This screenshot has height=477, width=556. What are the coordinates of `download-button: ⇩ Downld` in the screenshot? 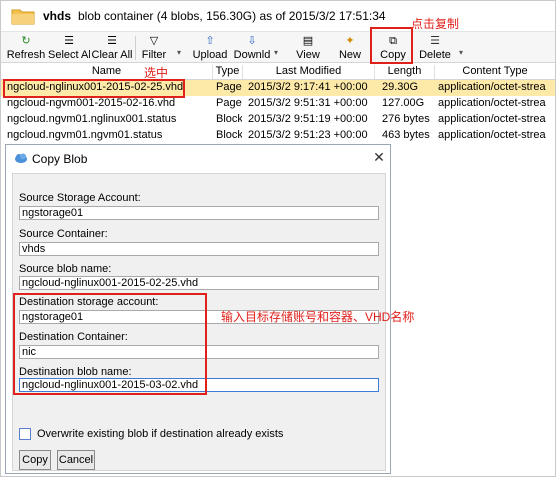 It's located at (252, 47).